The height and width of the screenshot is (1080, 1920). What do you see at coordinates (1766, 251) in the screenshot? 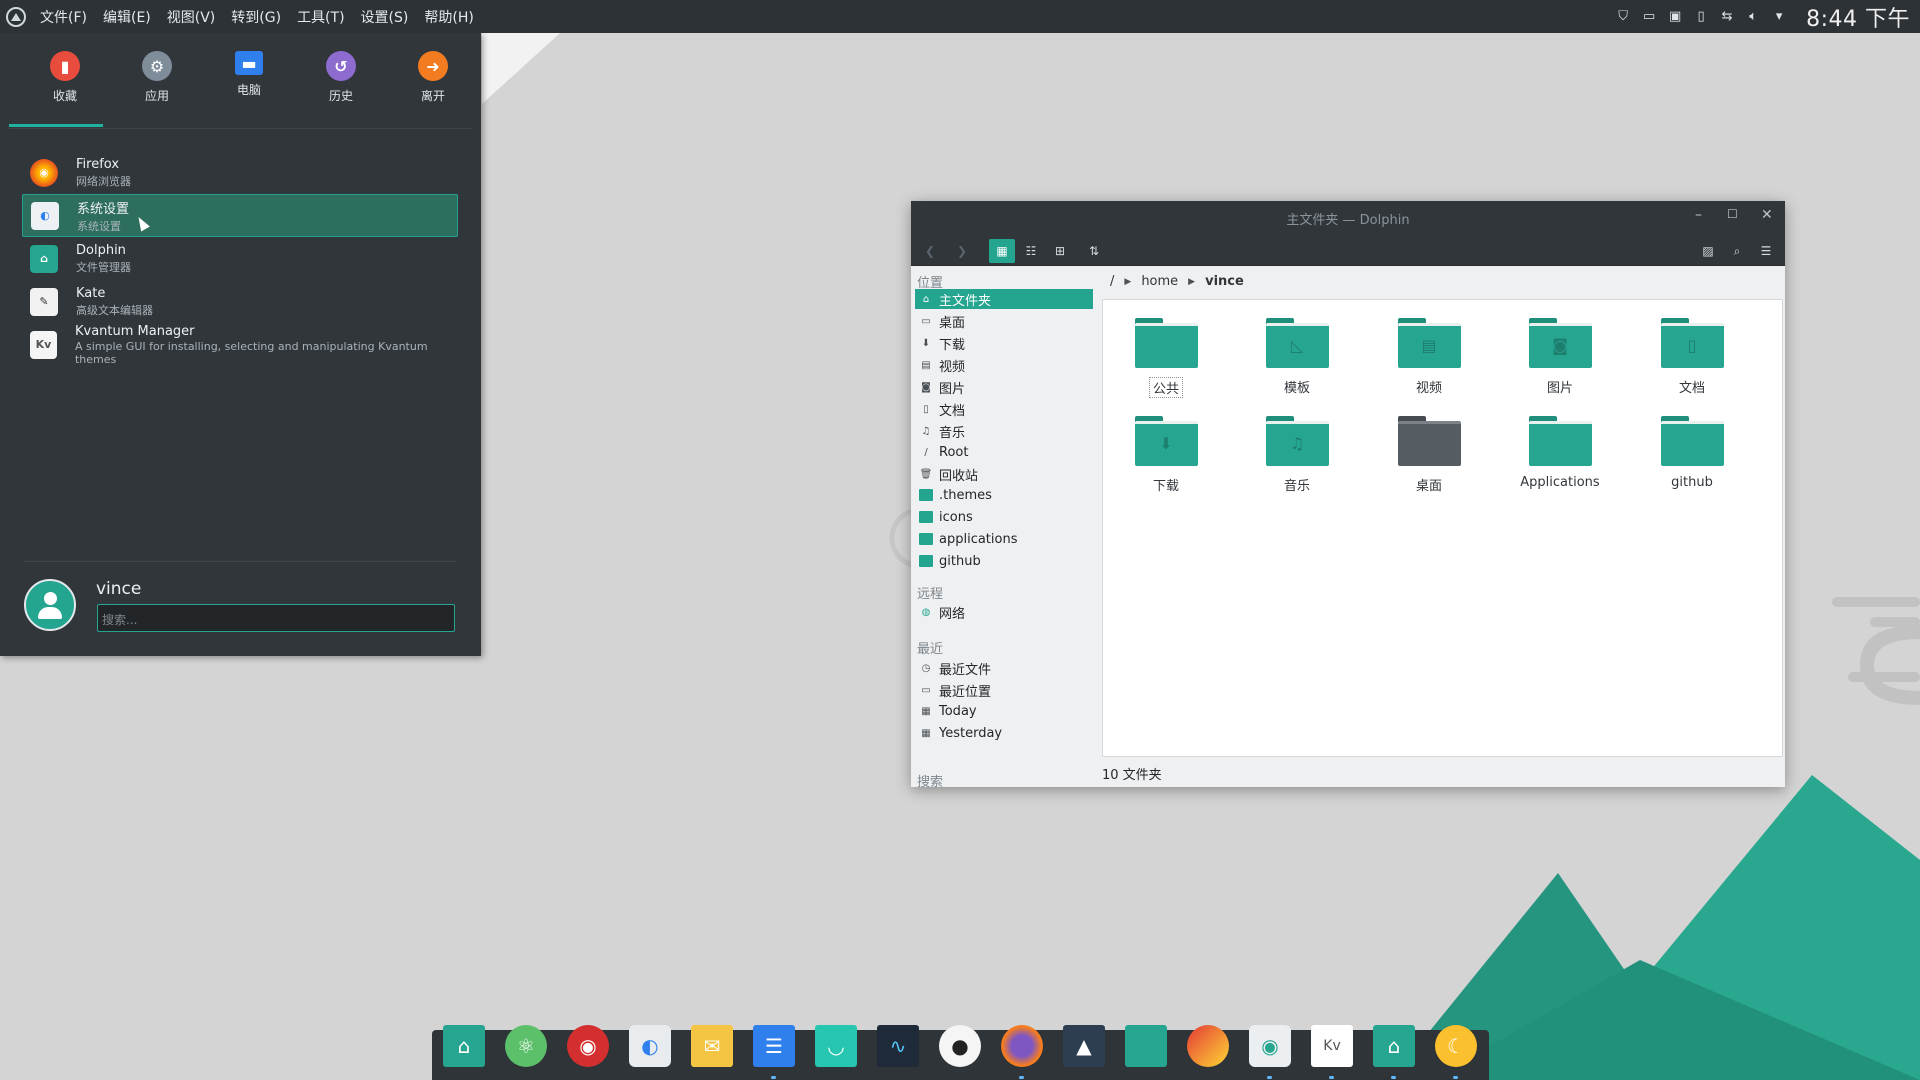
I see `hamburger-menu-icon: ☰` at bounding box center [1766, 251].